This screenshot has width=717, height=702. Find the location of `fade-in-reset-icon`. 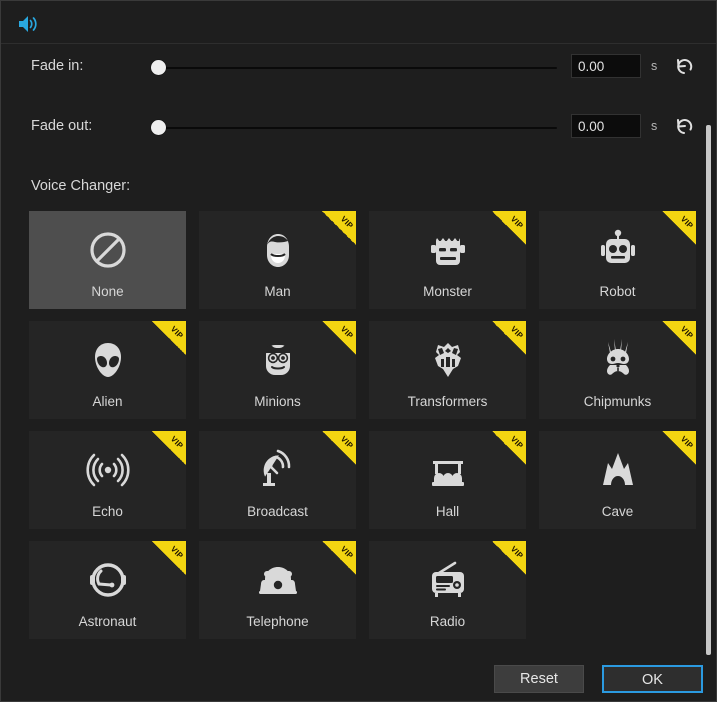

fade-in-reset-icon is located at coordinates (684, 66).